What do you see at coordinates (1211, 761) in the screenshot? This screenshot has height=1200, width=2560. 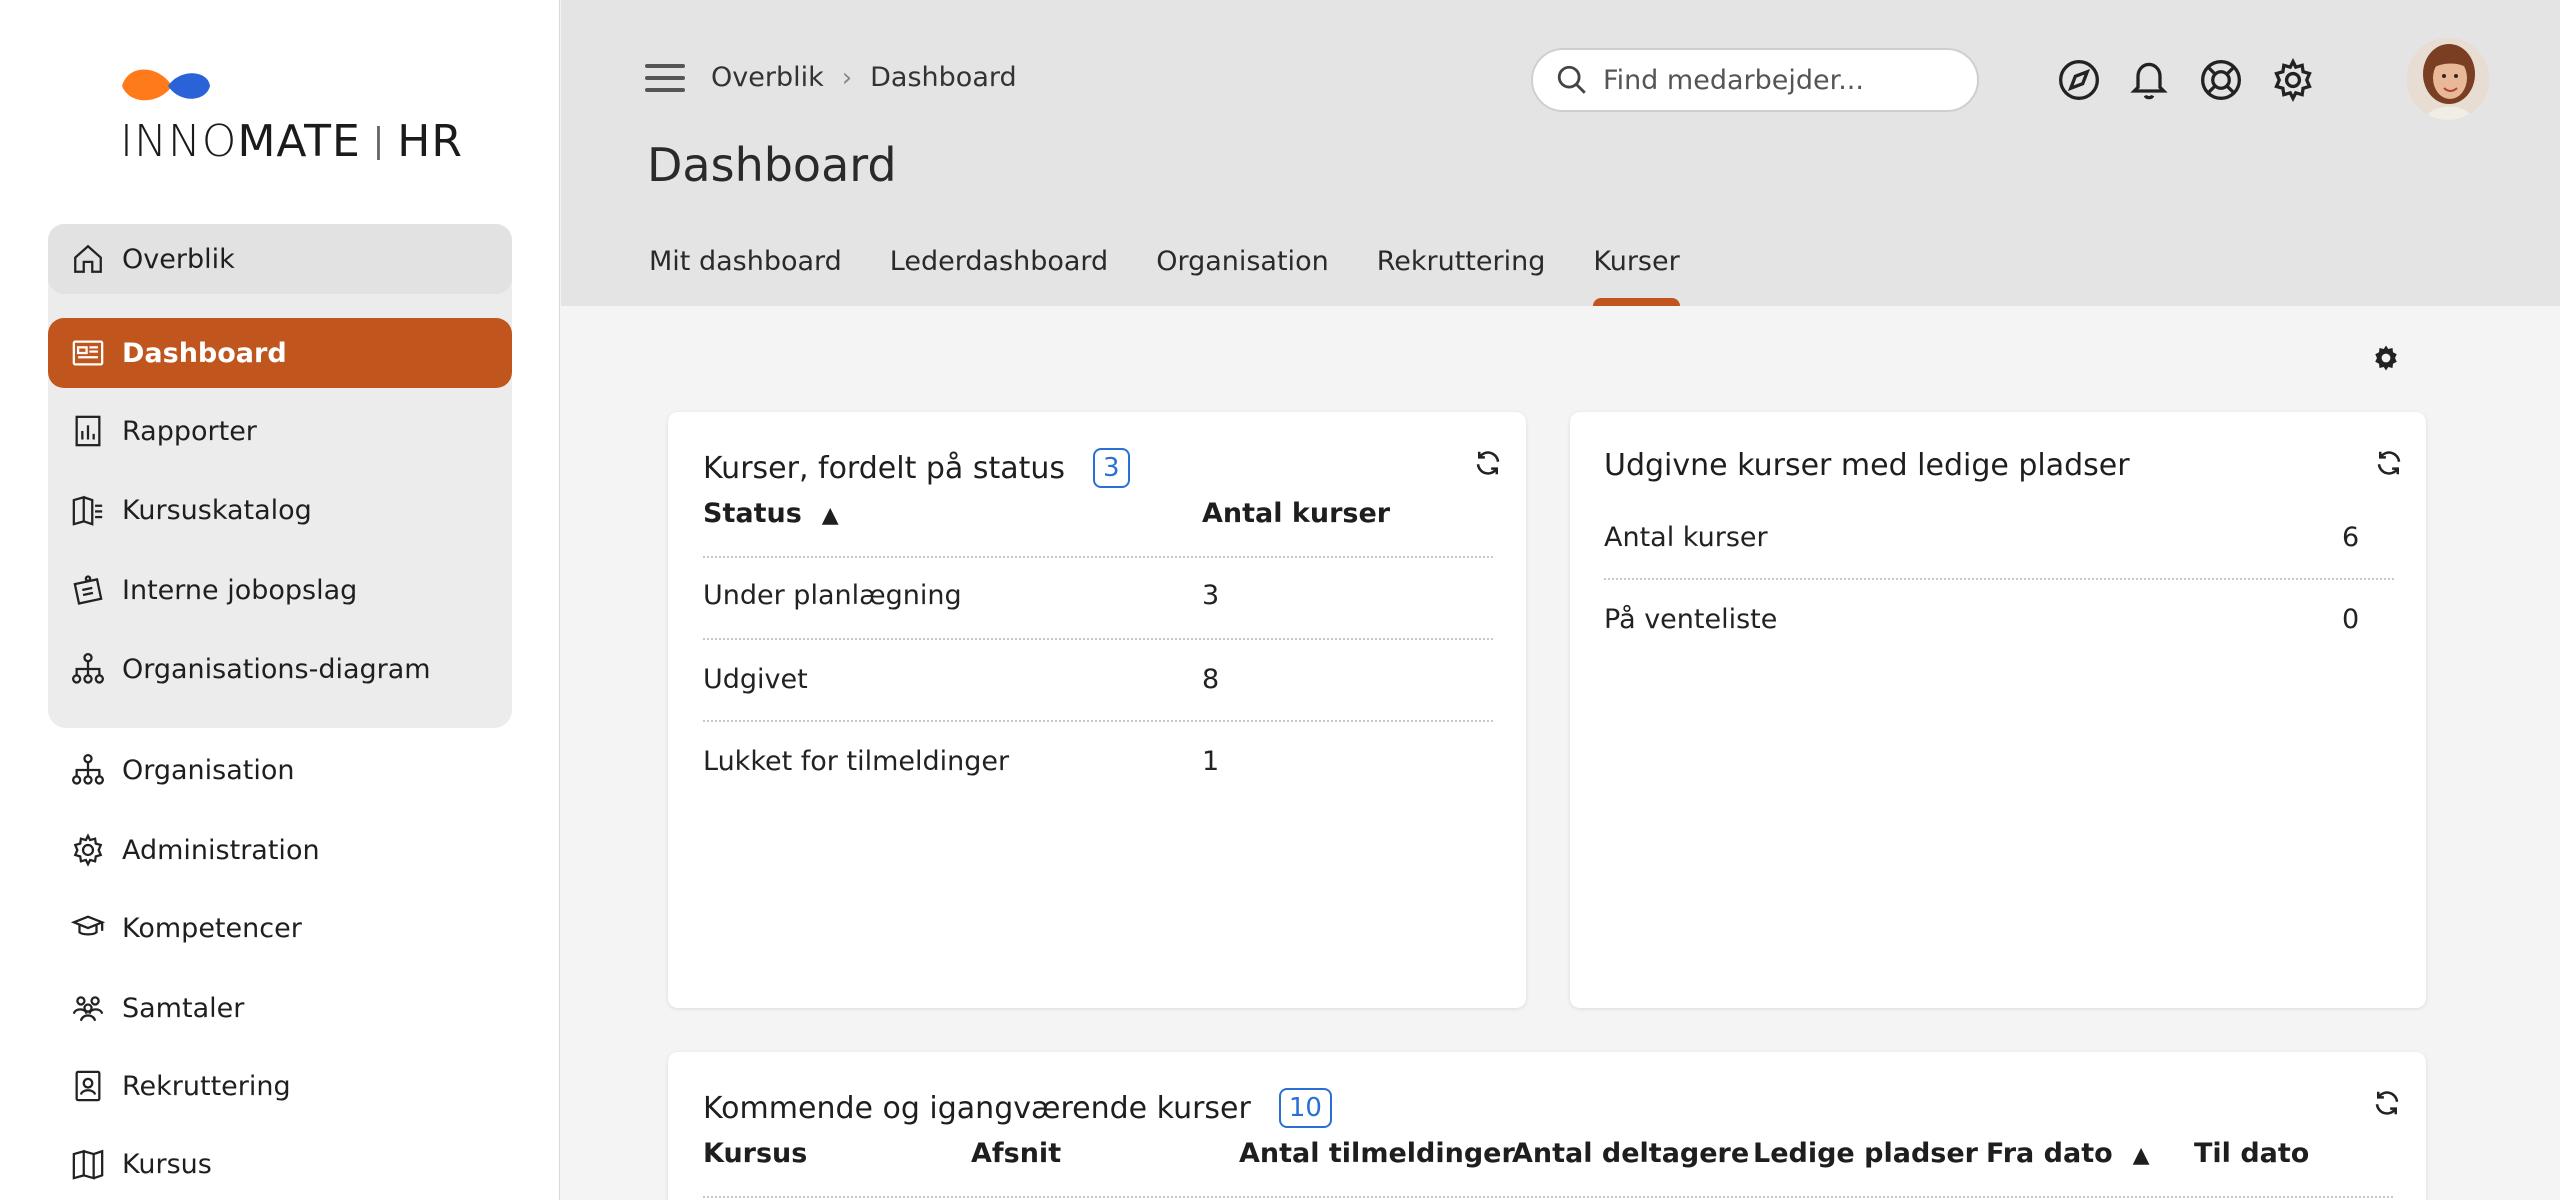 I see `table-cell-count: 1` at bounding box center [1211, 761].